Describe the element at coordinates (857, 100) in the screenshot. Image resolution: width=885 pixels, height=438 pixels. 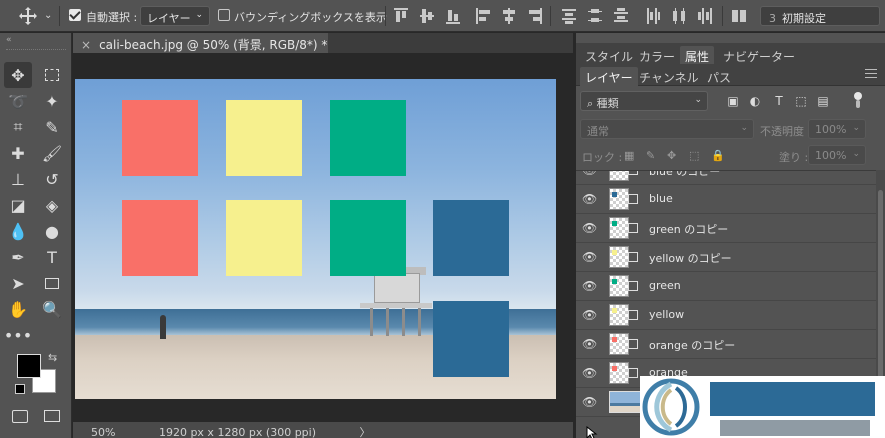
I see `filter-toggle-icon` at that location.